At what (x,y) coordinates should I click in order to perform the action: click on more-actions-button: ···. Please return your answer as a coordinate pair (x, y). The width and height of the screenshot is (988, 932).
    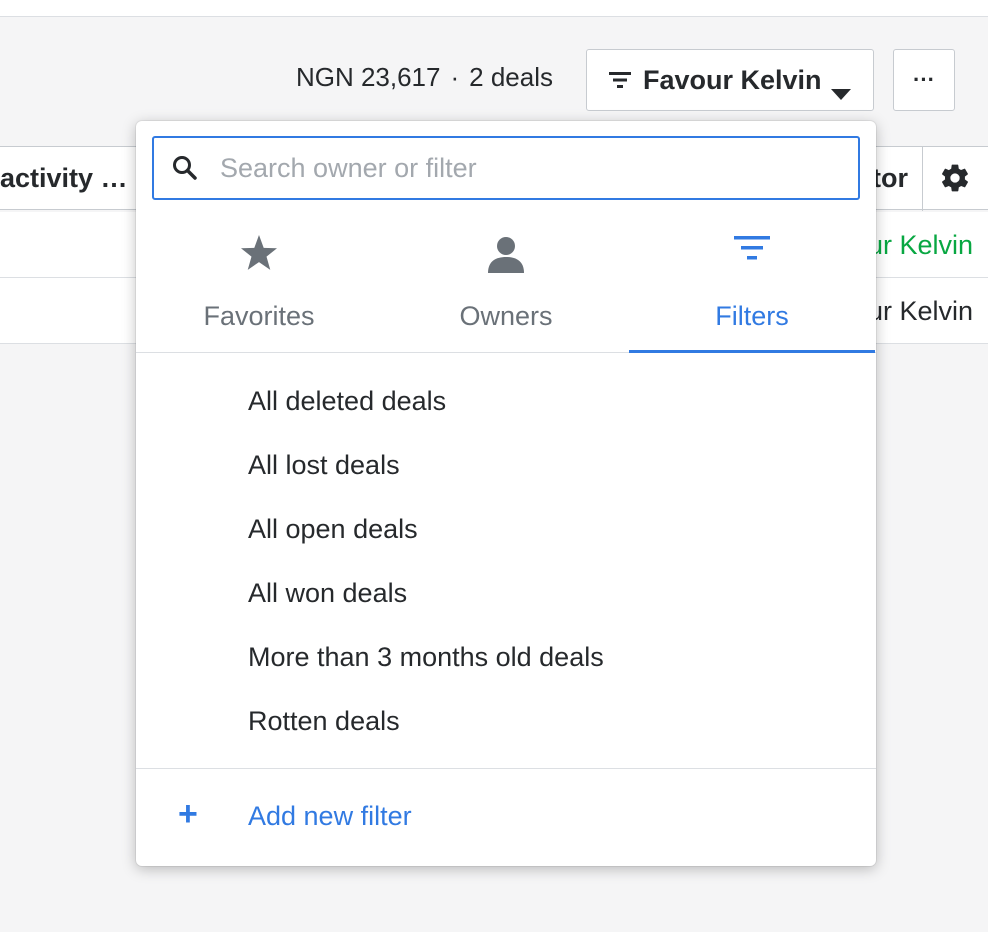
    Looking at the image, I should click on (924, 80).